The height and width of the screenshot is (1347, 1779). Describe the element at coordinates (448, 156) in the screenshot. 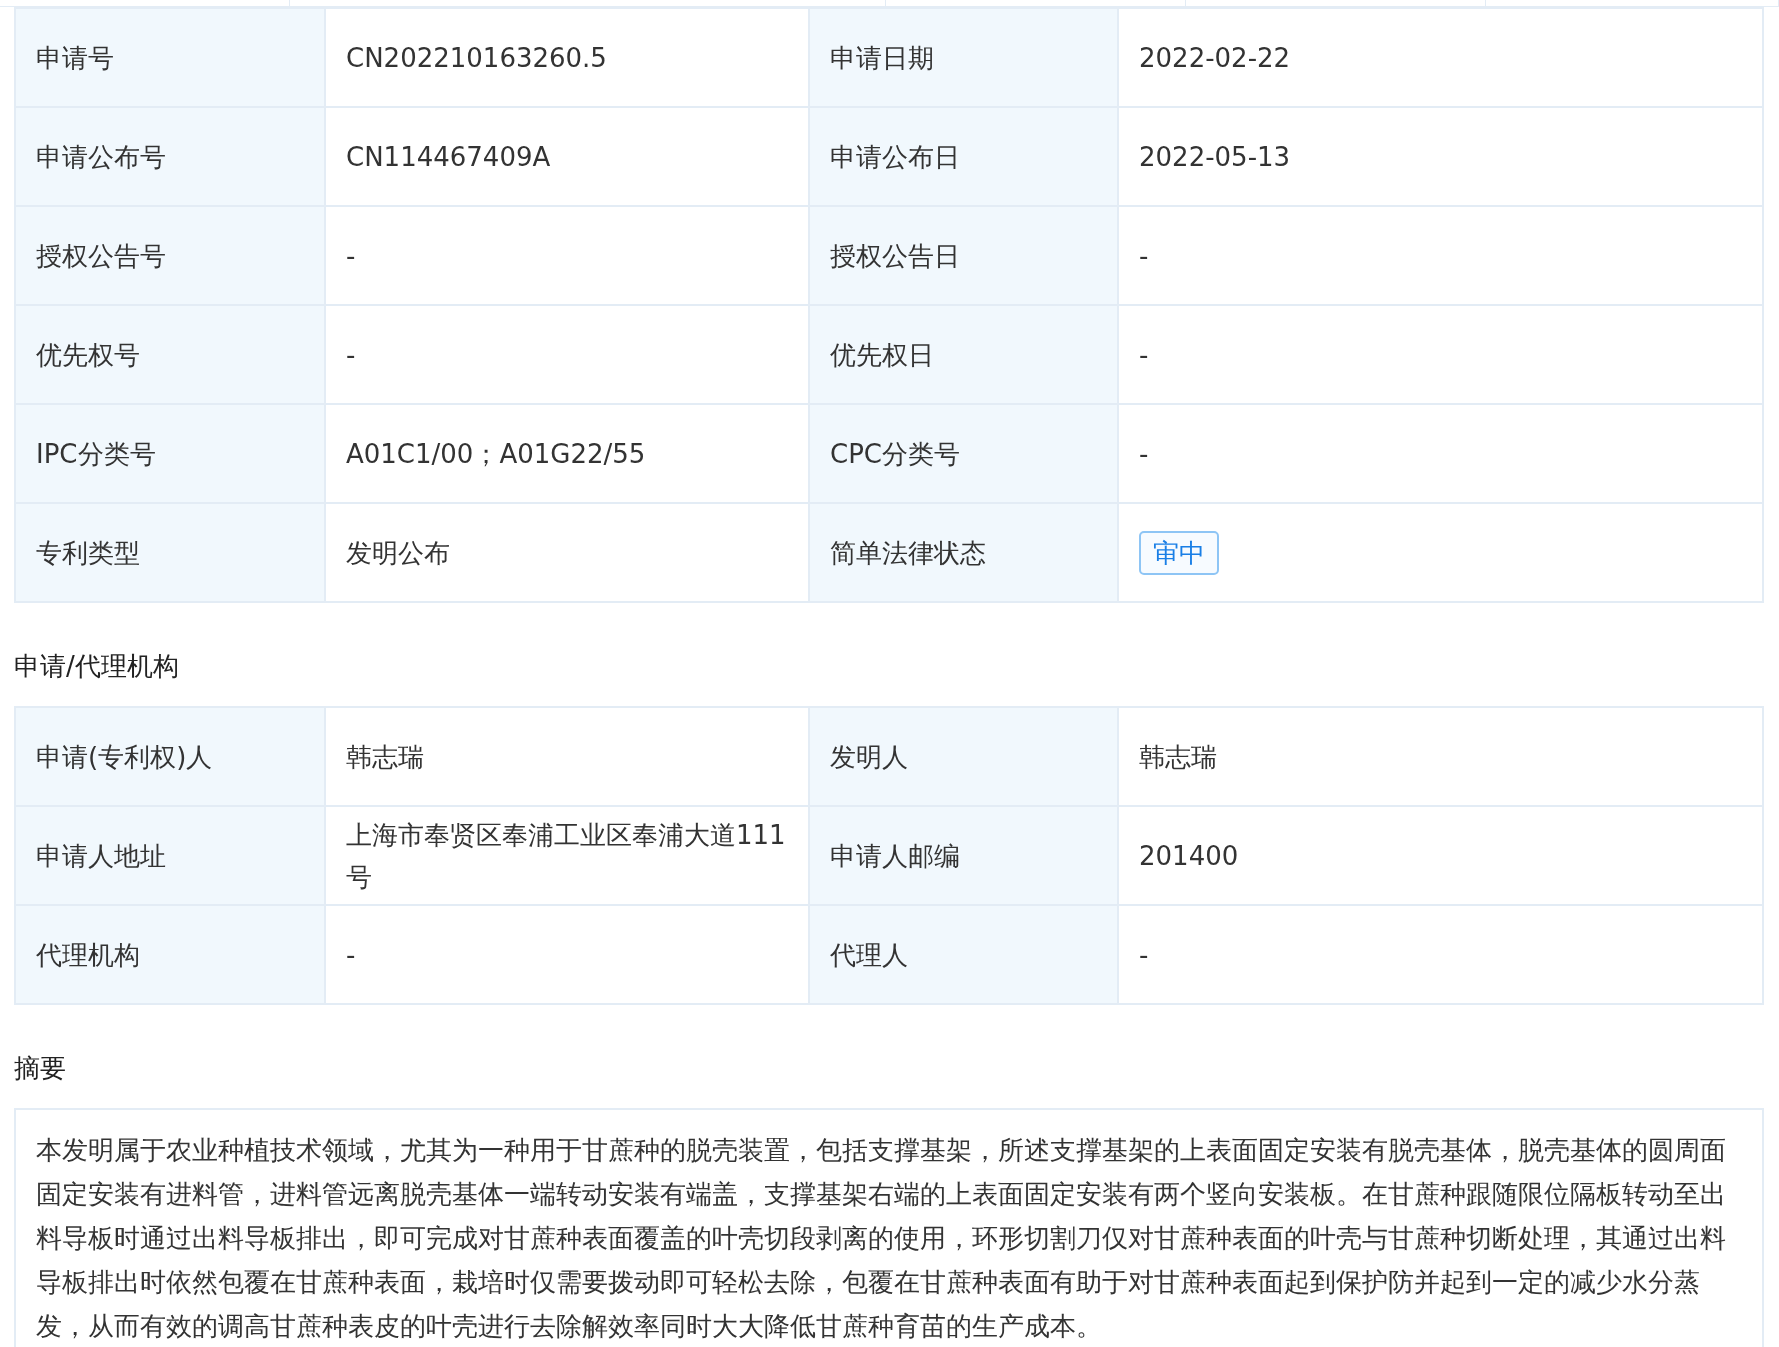

I see `field-value: CN114467409A` at that location.